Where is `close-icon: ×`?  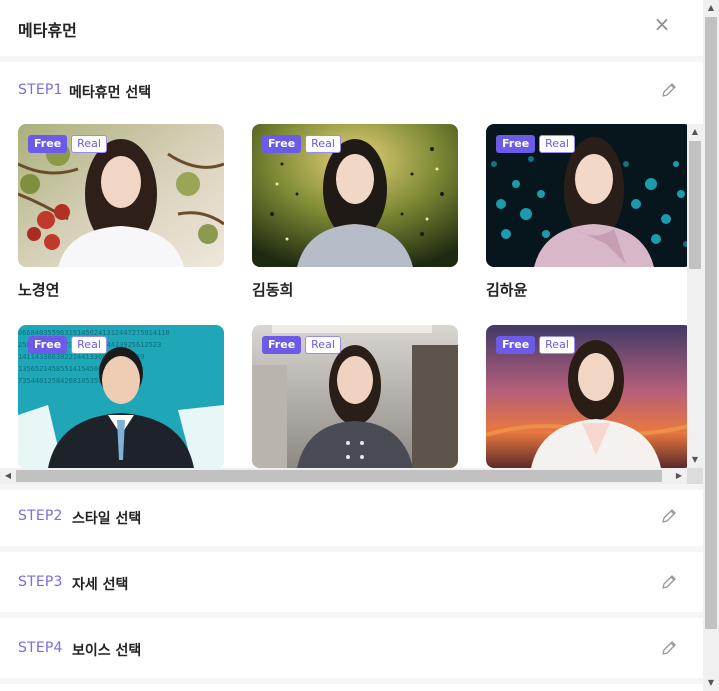 close-icon: × is located at coordinates (662, 24).